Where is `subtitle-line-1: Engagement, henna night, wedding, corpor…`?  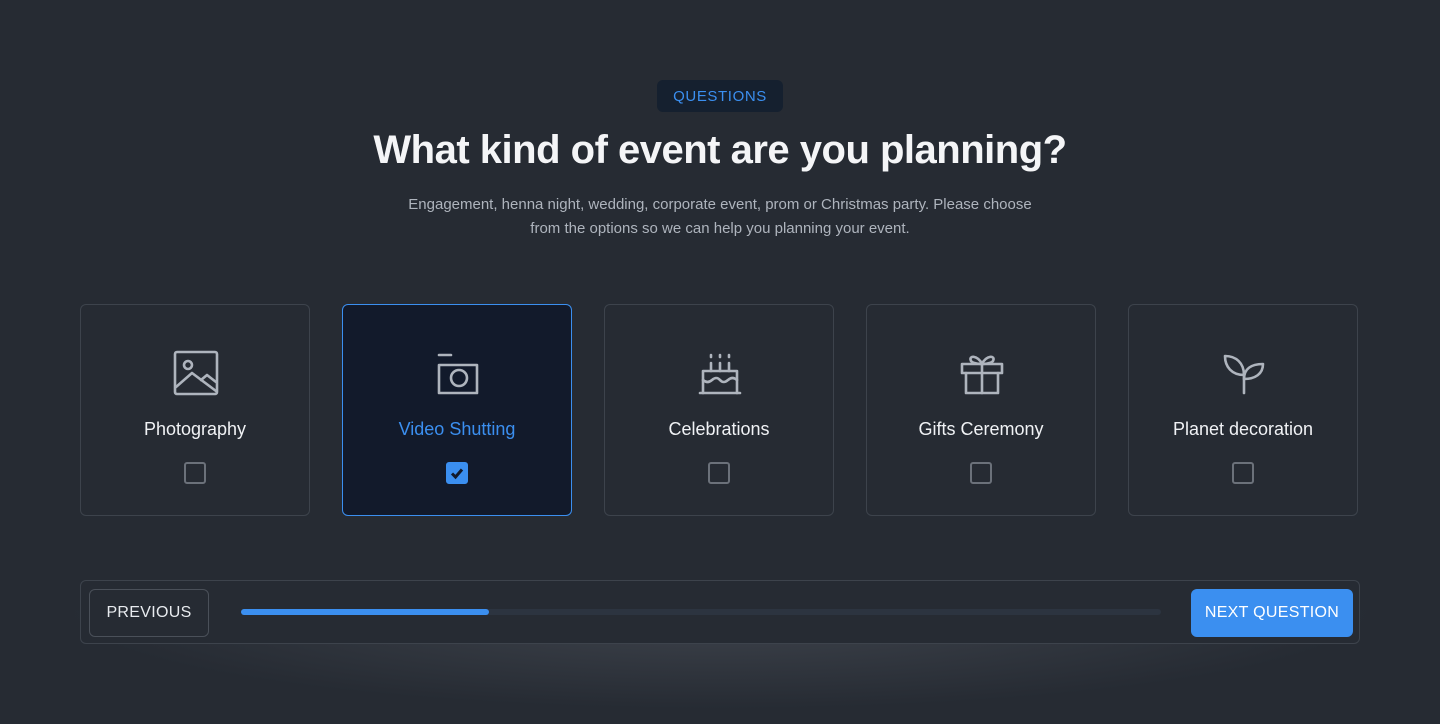
subtitle-line-1: Engagement, henna night, wedding, corpor… is located at coordinates (720, 204).